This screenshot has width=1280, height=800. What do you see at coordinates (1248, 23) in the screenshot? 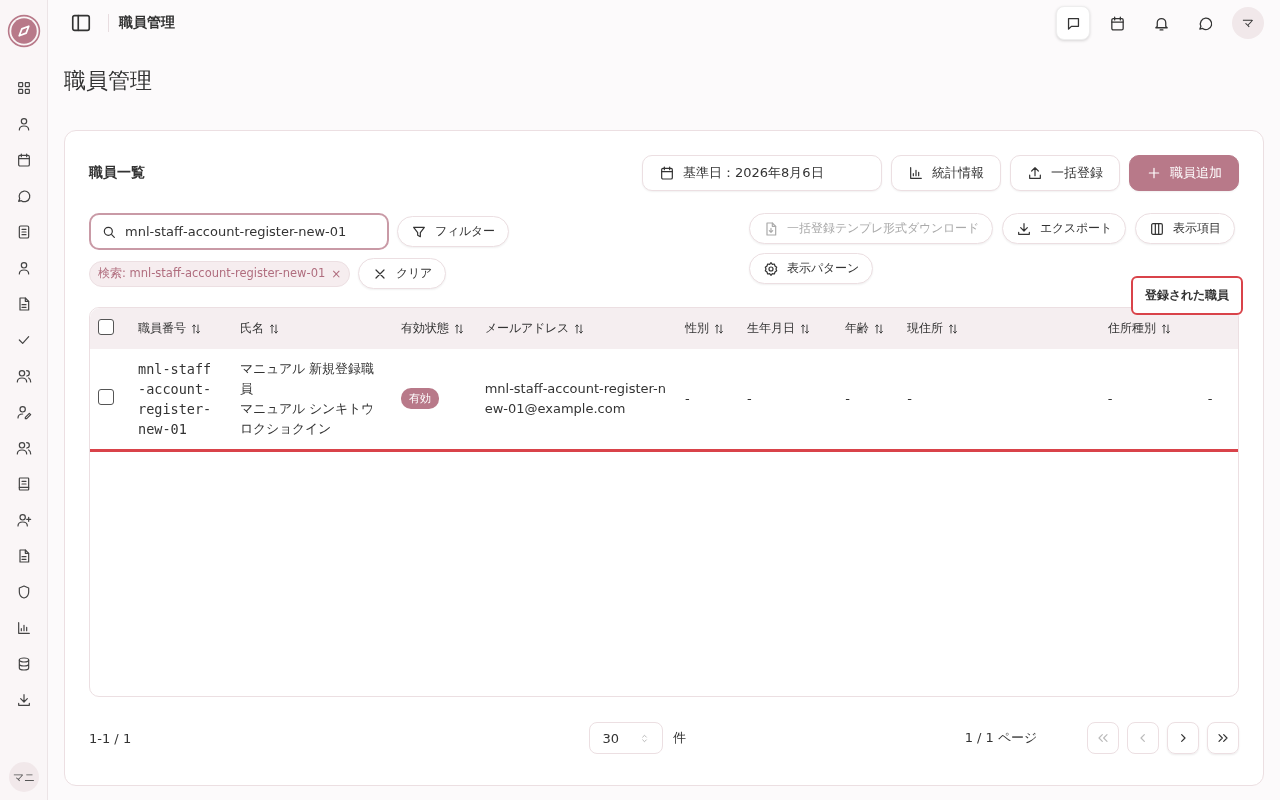
I see `user-avatar: マ` at bounding box center [1248, 23].